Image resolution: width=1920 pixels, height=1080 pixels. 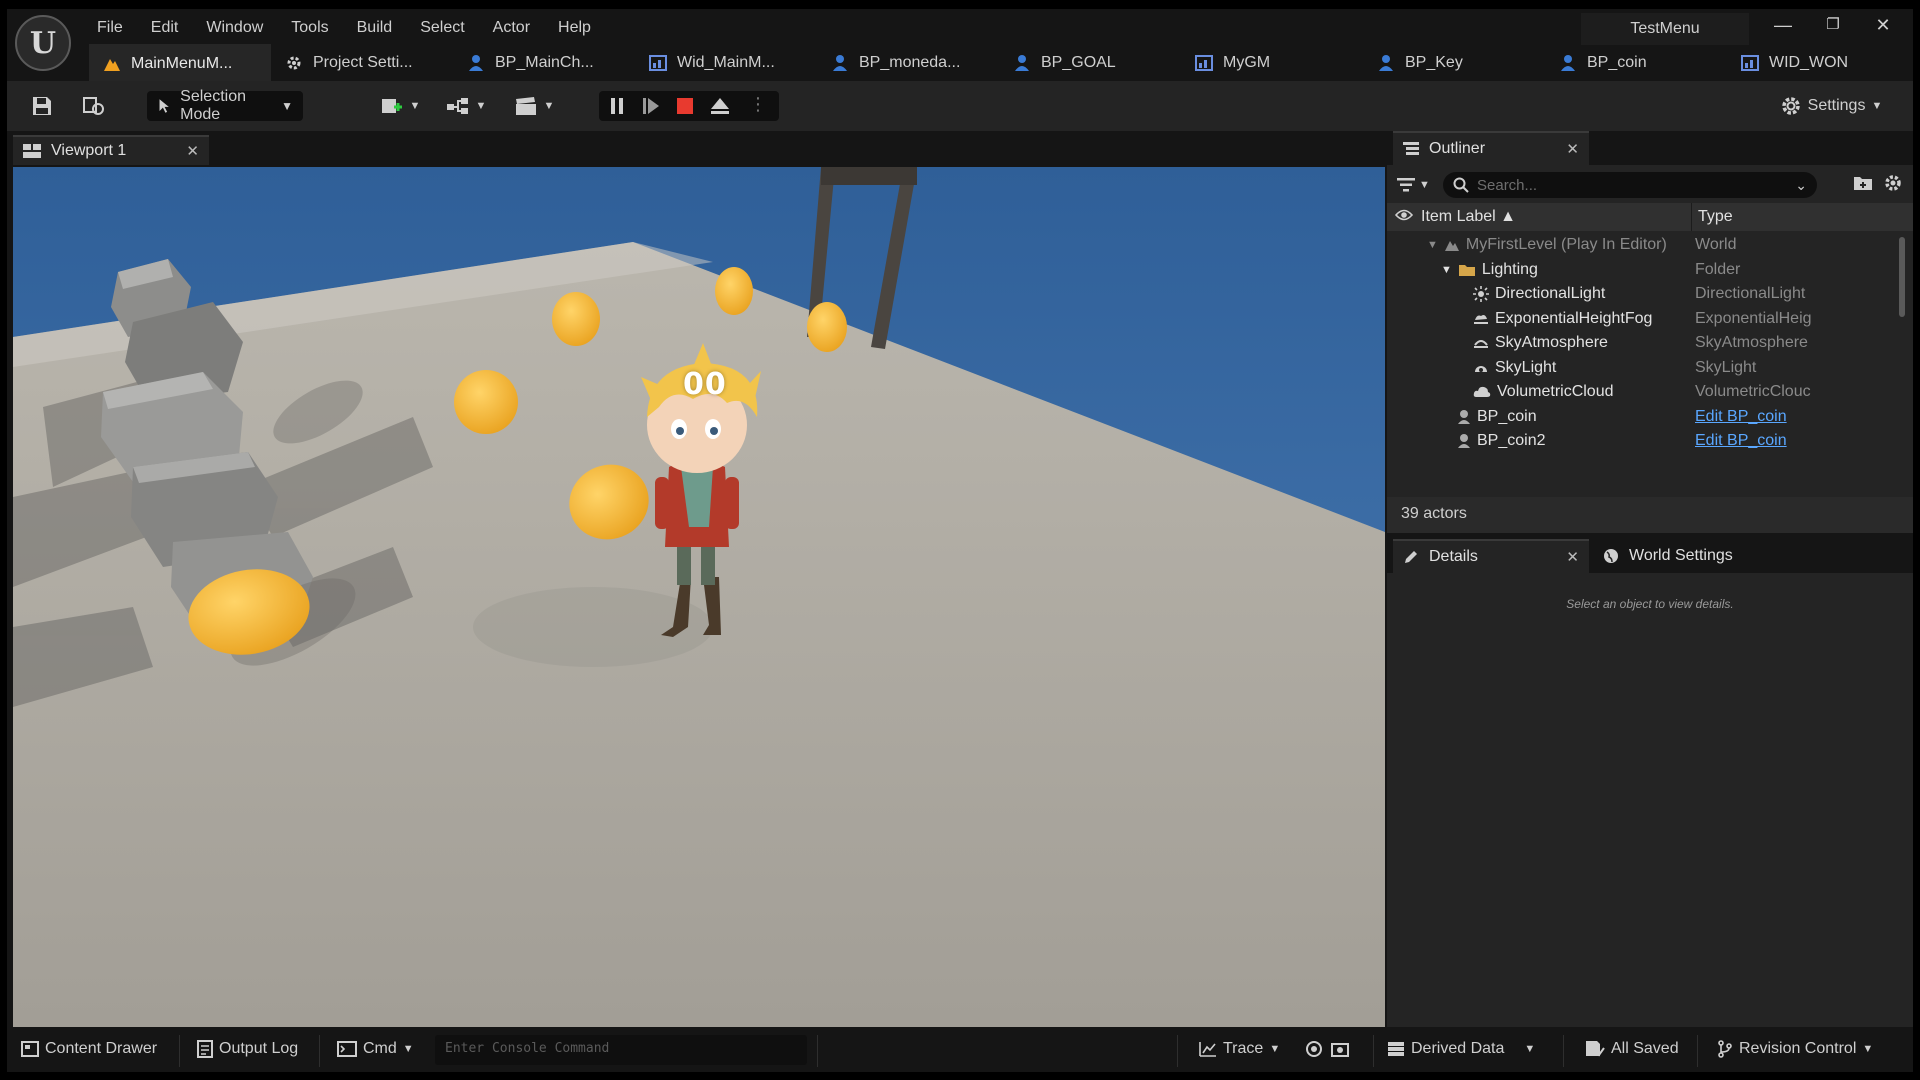 What do you see at coordinates (1411, 148) in the screenshot?
I see `outliner-icon` at bounding box center [1411, 148].